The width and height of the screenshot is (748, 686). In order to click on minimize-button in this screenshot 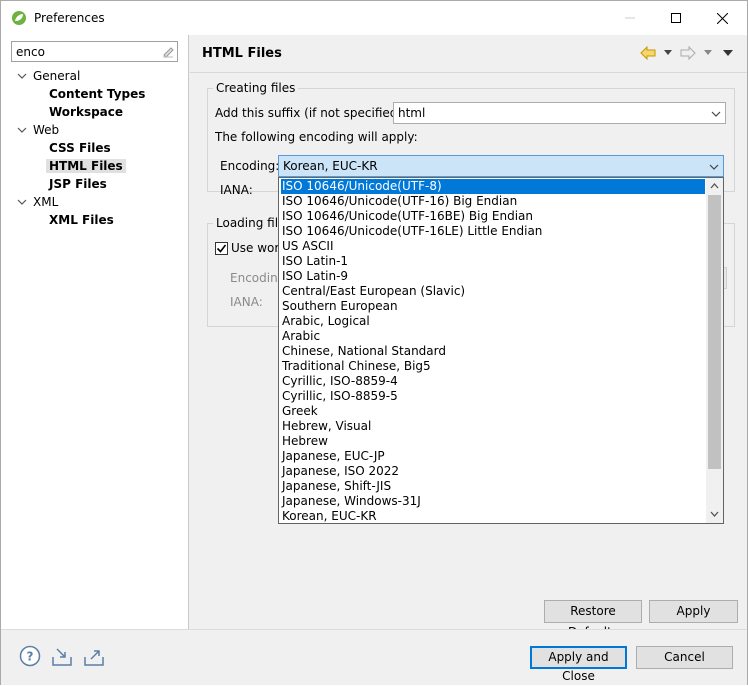, I will do `click(630, 18)`.